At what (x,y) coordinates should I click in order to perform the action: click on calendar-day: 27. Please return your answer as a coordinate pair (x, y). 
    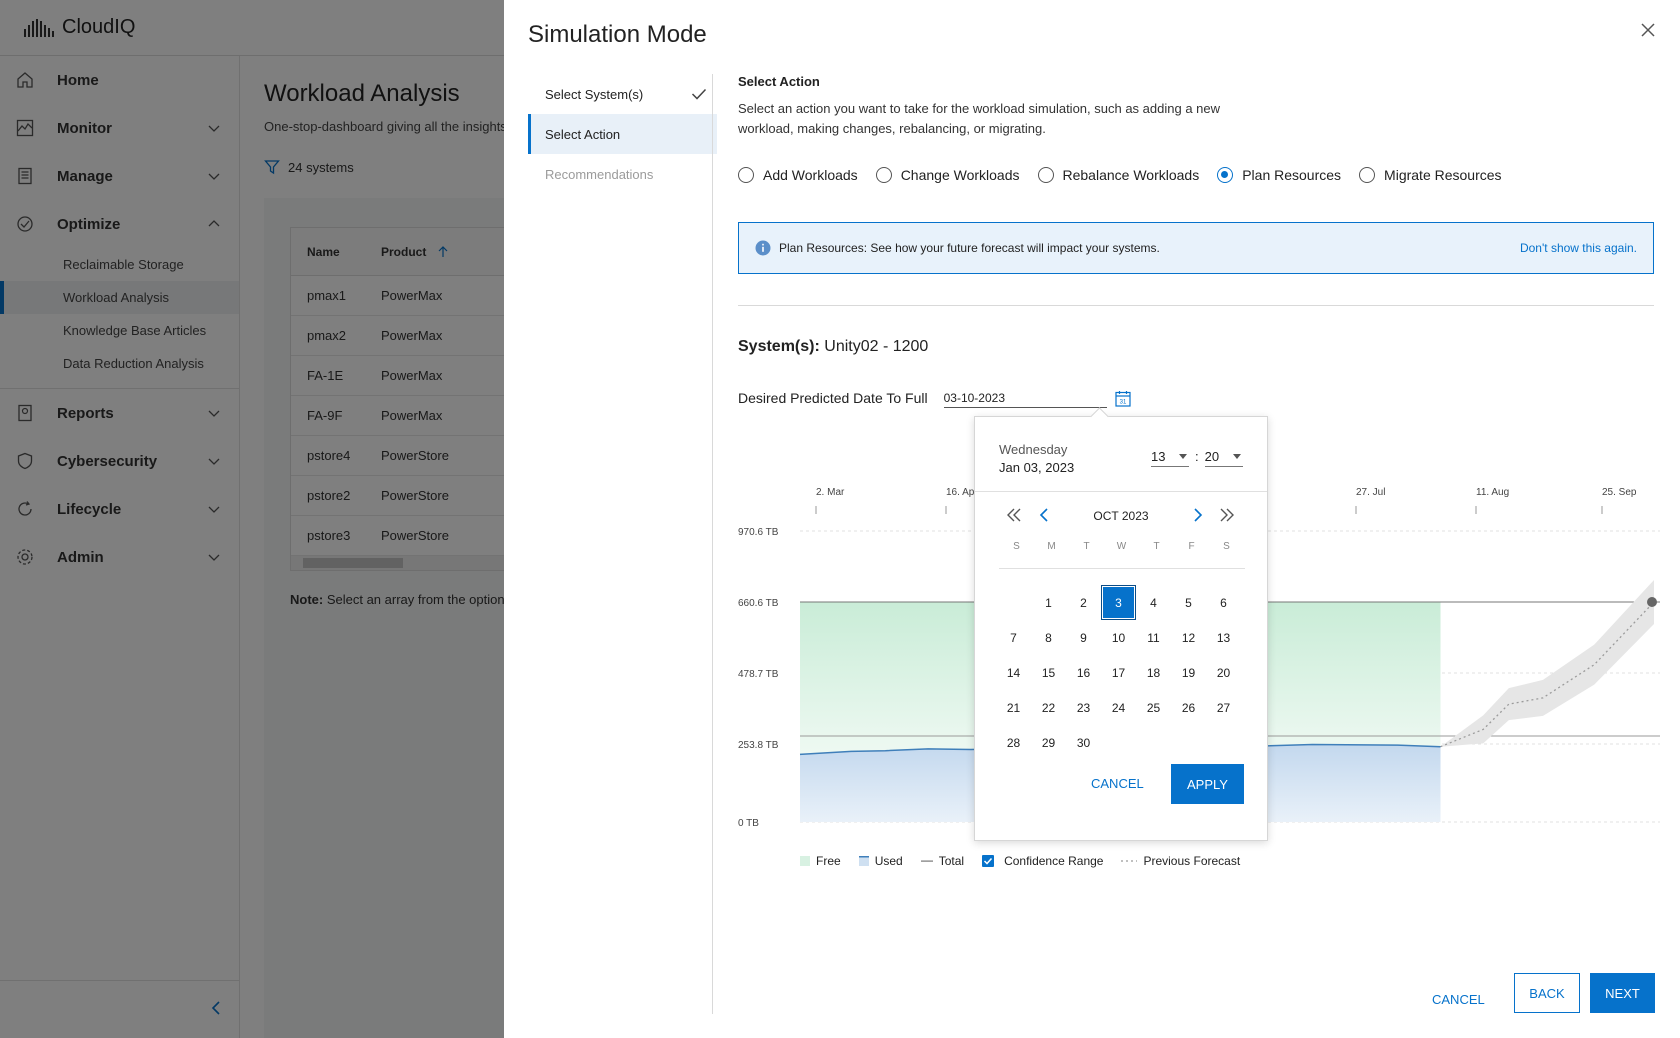
    Looking at the image, I should click on (1223, 707).